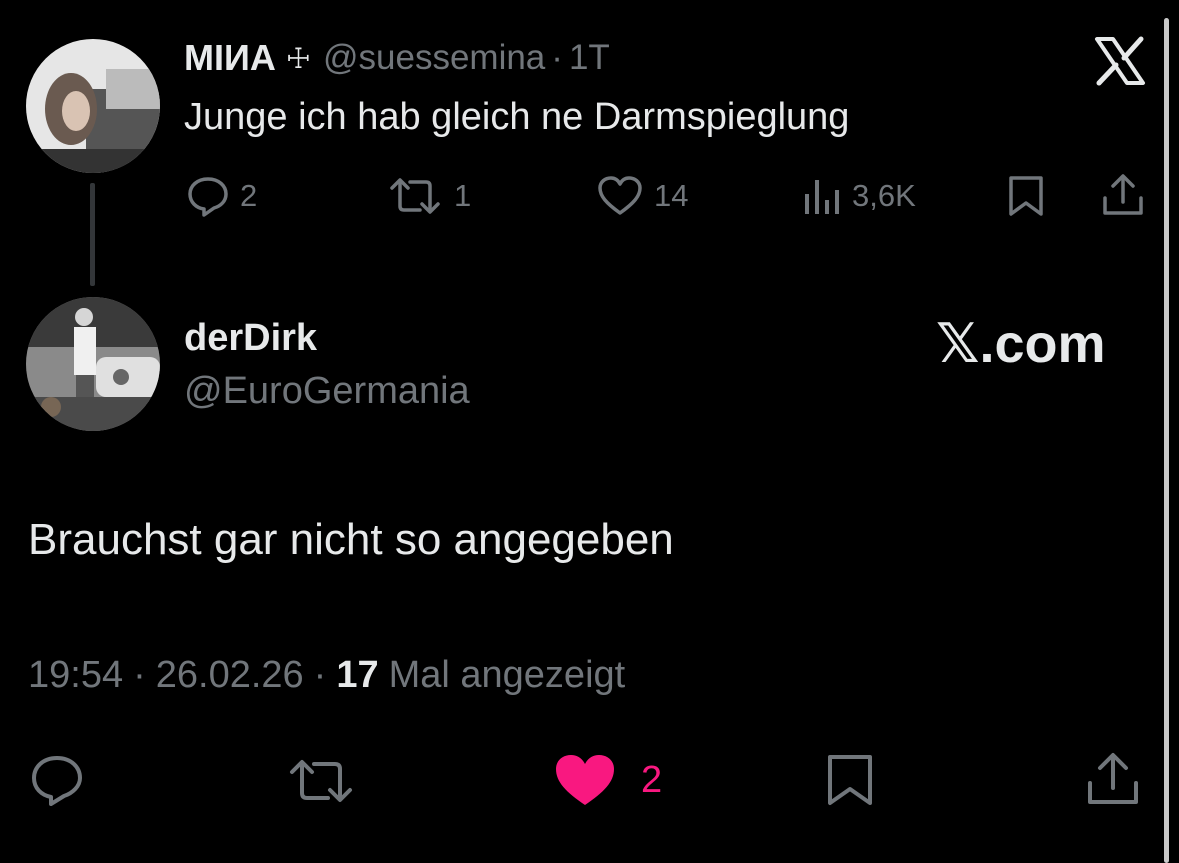 Image resolution: width=1179 pixels, height=863 pixels. I want to click on quoted-reply-button: 2, so click(221, 196).